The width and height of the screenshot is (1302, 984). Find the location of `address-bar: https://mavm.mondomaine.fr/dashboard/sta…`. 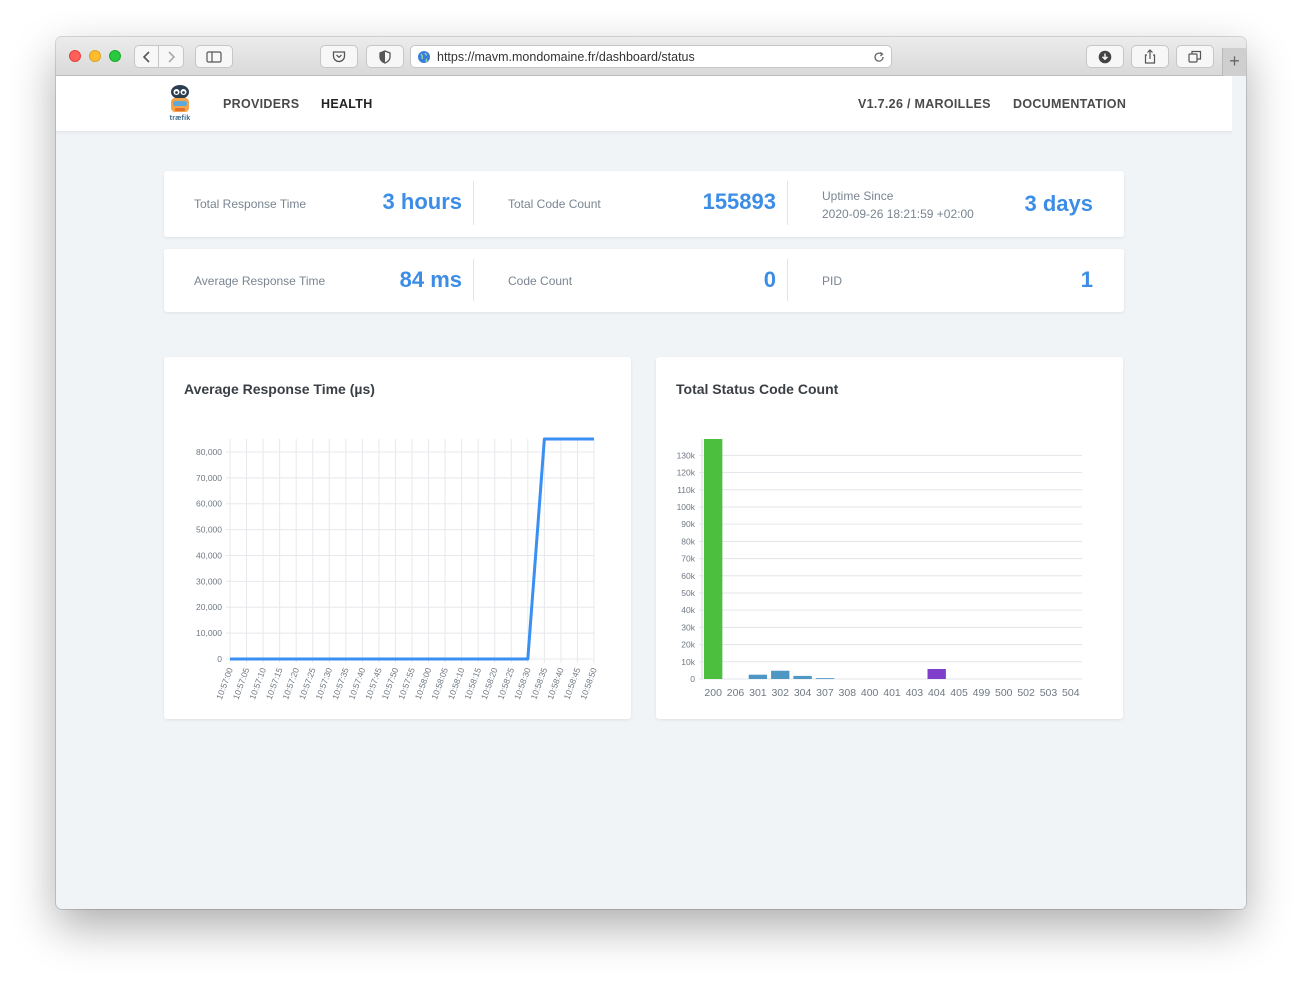

address-bar: https://mavm.mondomaine.fr/dashboard/sta… is located at coordinates (651, 56).